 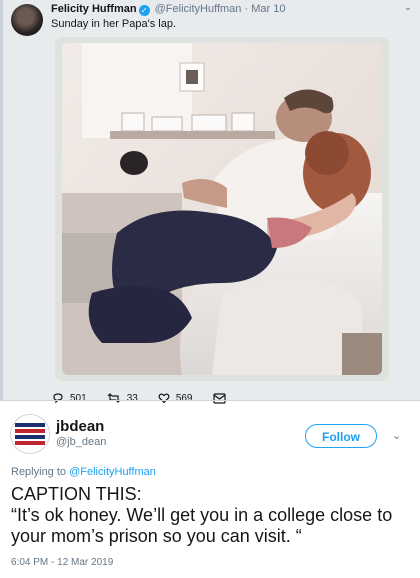 I want to click on divider, so click(x=210, y=400).